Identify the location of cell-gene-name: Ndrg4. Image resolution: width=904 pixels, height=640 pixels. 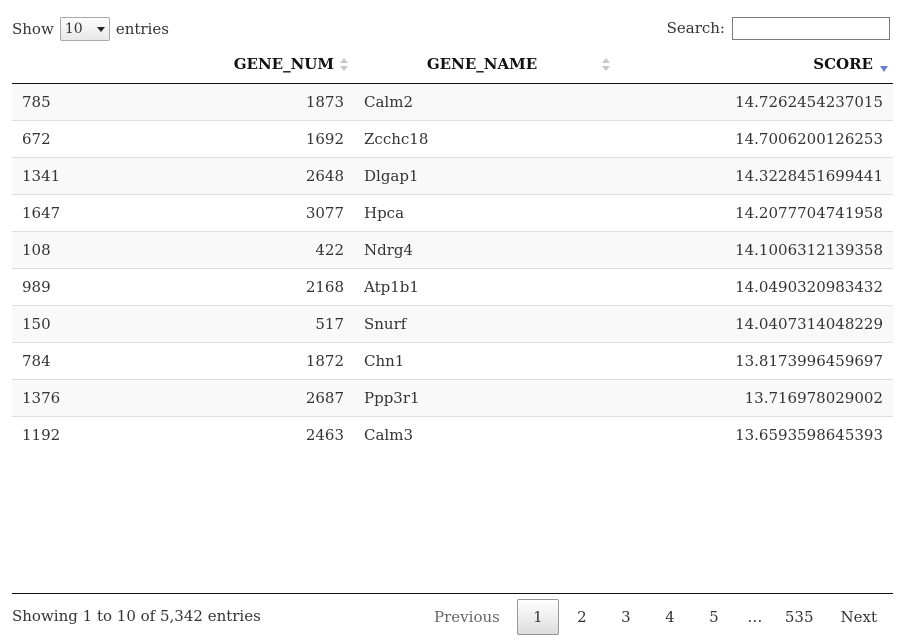
(482, 250).